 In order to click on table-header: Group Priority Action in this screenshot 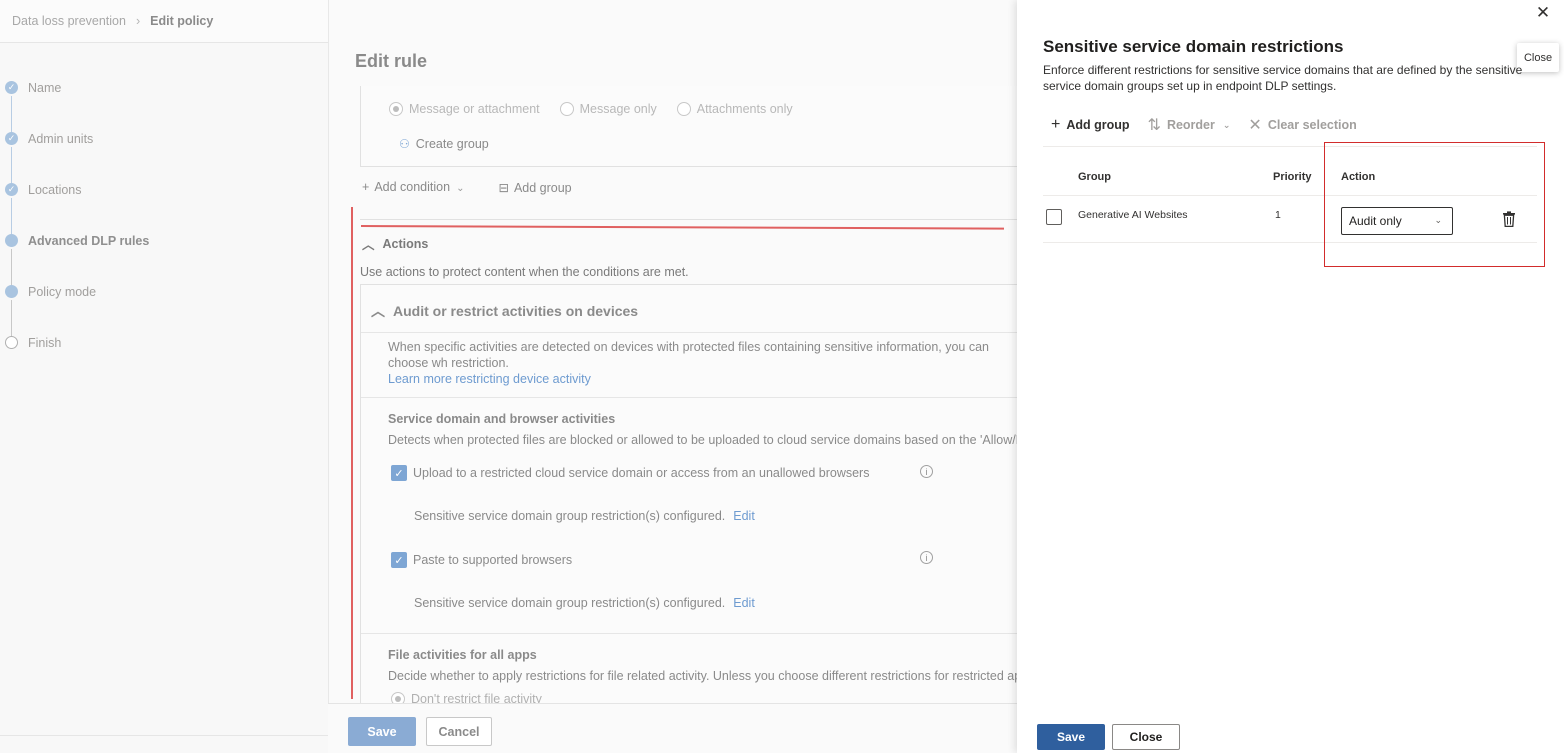, I will do `click(1290, 182)`.